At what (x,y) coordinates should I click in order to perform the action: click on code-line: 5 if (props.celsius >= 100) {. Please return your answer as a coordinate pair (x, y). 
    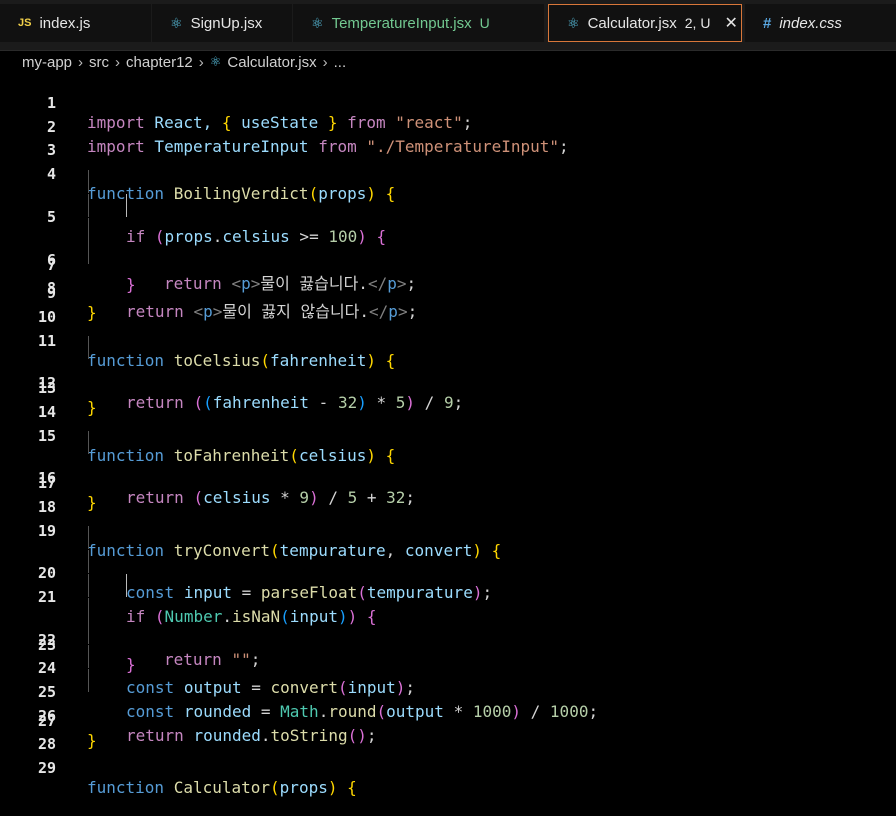
    Looking at the image, I should click on (448, 208).